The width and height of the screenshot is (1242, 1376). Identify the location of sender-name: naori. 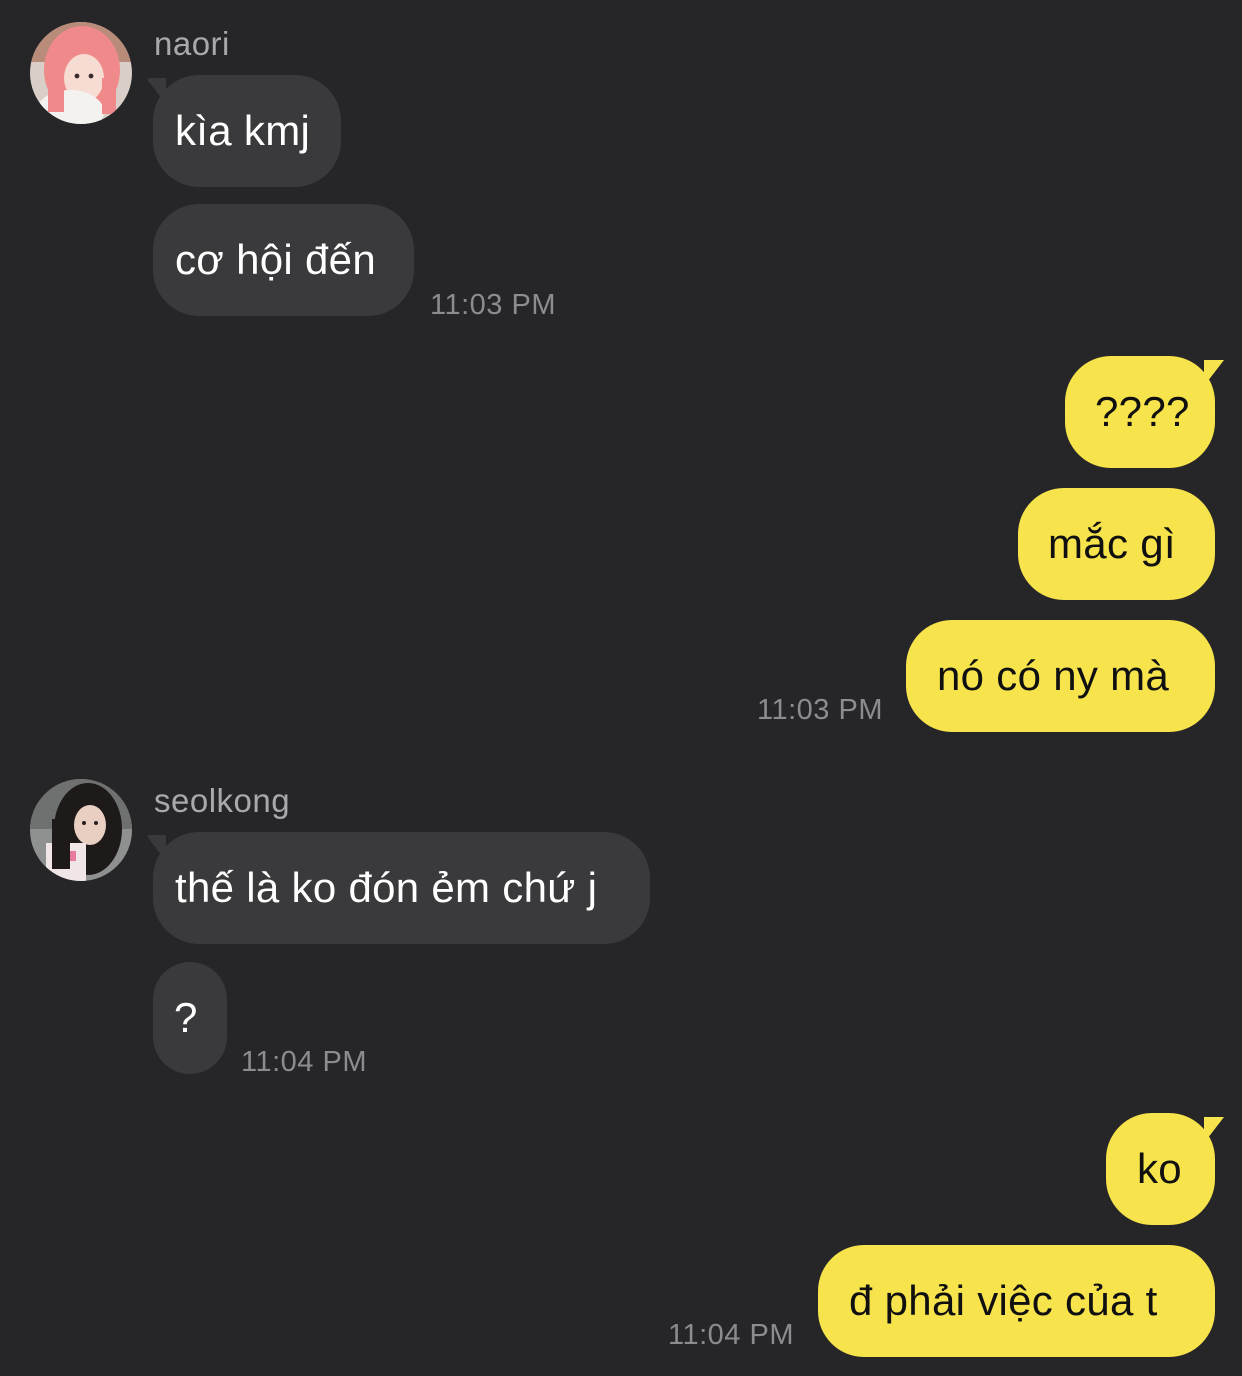
(192, 43).